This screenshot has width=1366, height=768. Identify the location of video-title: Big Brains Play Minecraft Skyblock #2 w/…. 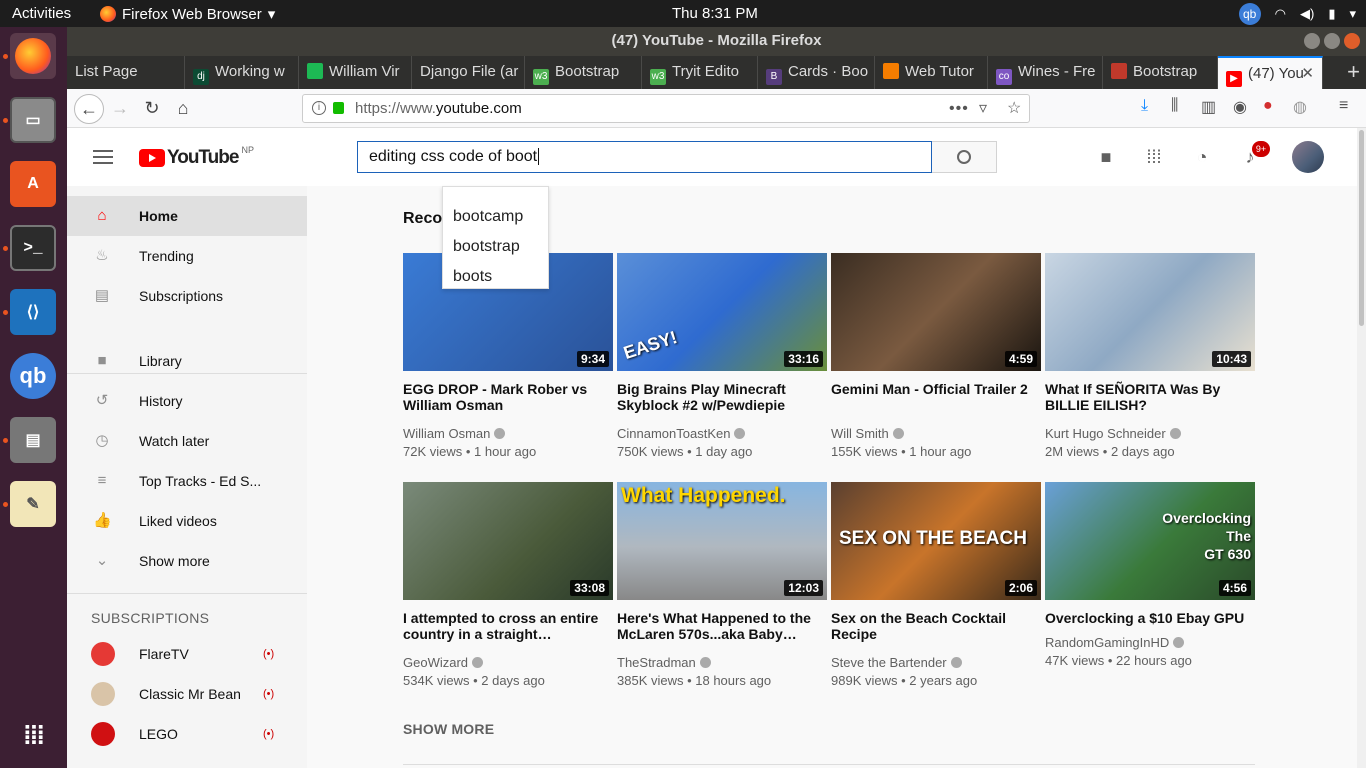
(722, 397).